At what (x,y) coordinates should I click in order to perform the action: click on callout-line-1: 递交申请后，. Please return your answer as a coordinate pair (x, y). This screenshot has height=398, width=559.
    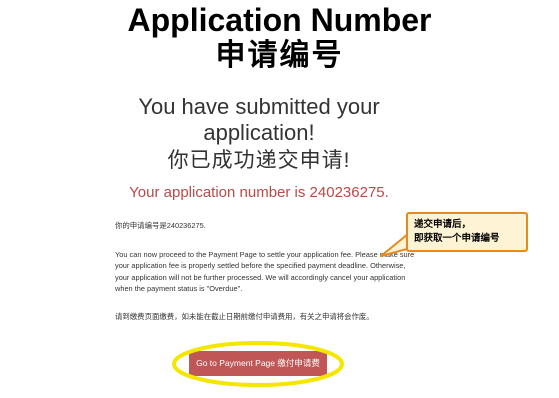
    Looking at the image, I should click on (443, 224).